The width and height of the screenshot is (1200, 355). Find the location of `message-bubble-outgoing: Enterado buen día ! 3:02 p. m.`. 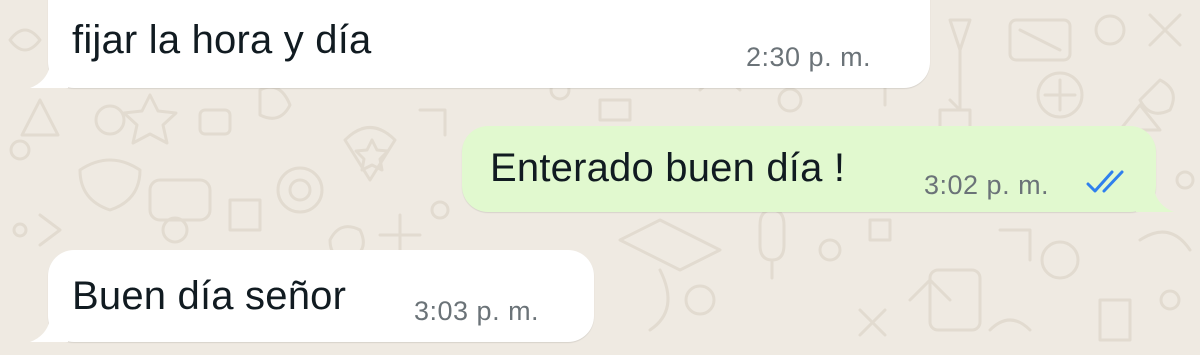

message-bubble-outgoing: Enterado buen día ! 3:02 p. m. is located at coordinates (809, 169).